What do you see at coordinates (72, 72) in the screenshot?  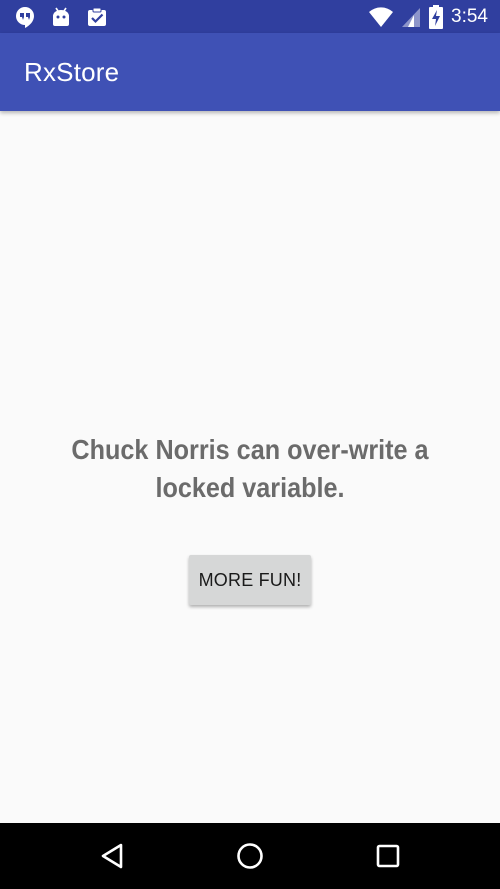 I see `app-title: RxStore` at bounding box center [72, 72].